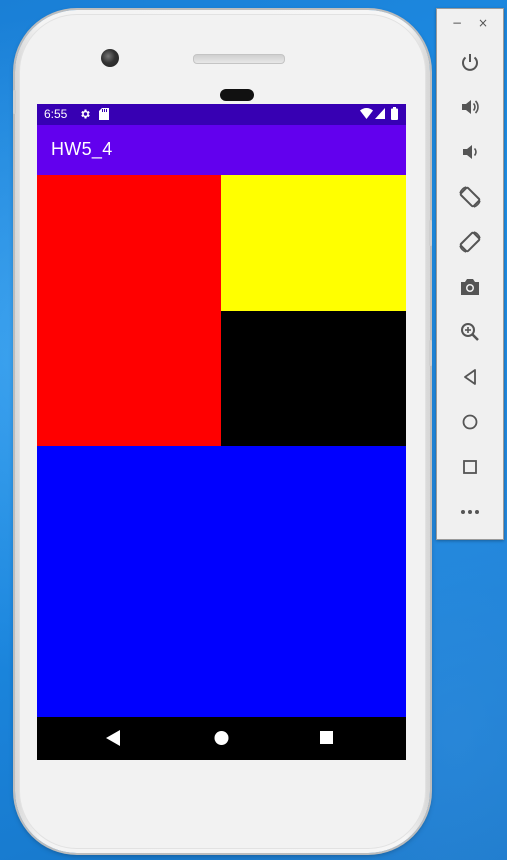 This screenshot has width=507, height=860. I want to click on rotate-right-button, so click(470, 242).